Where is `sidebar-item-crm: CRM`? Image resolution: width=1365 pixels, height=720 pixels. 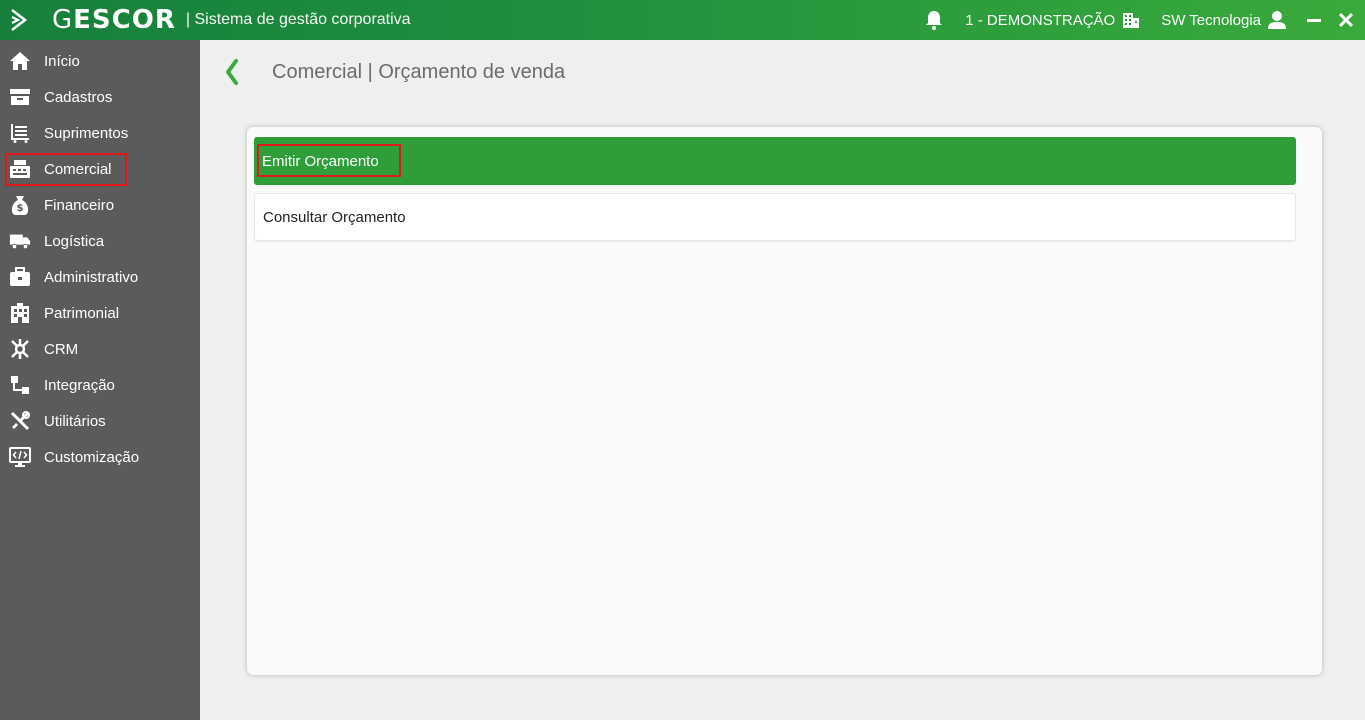 sidebar-item-crm: CRM is located at coordinates (100, 349).